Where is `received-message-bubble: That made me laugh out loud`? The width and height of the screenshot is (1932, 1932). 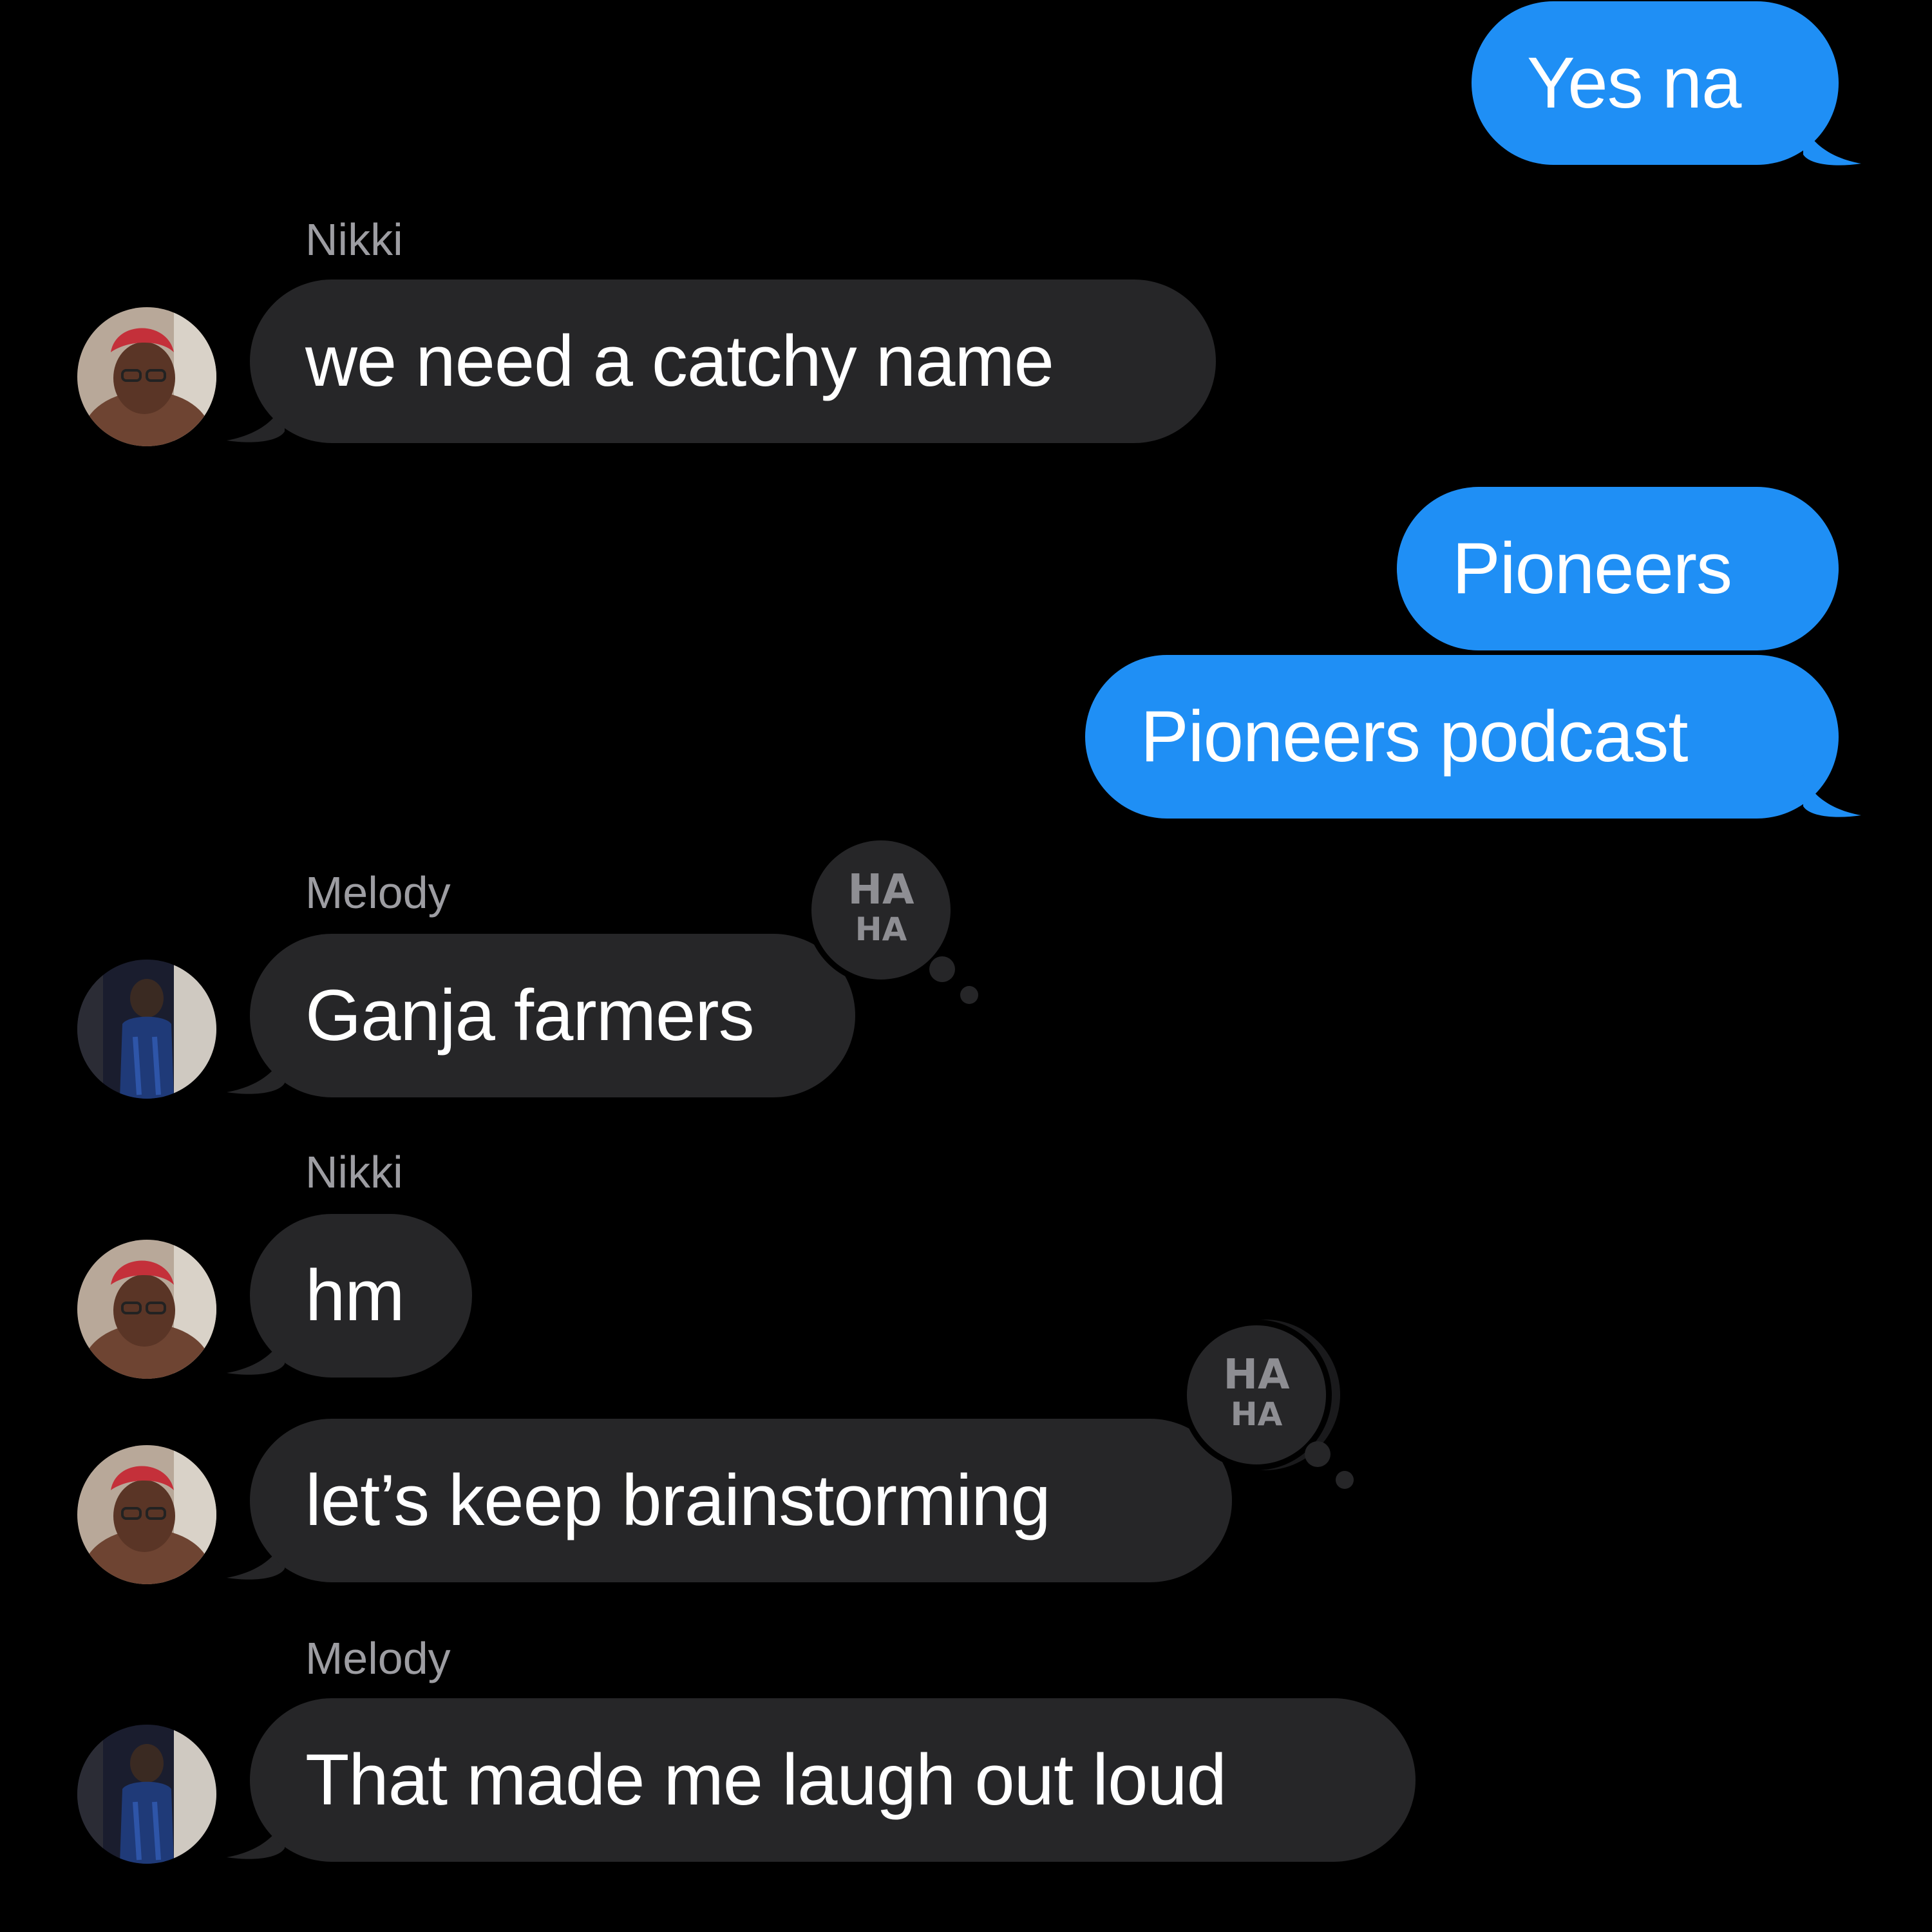 received-message-bubble: That made me laugh out loud is located at coordinates (833, 1780).